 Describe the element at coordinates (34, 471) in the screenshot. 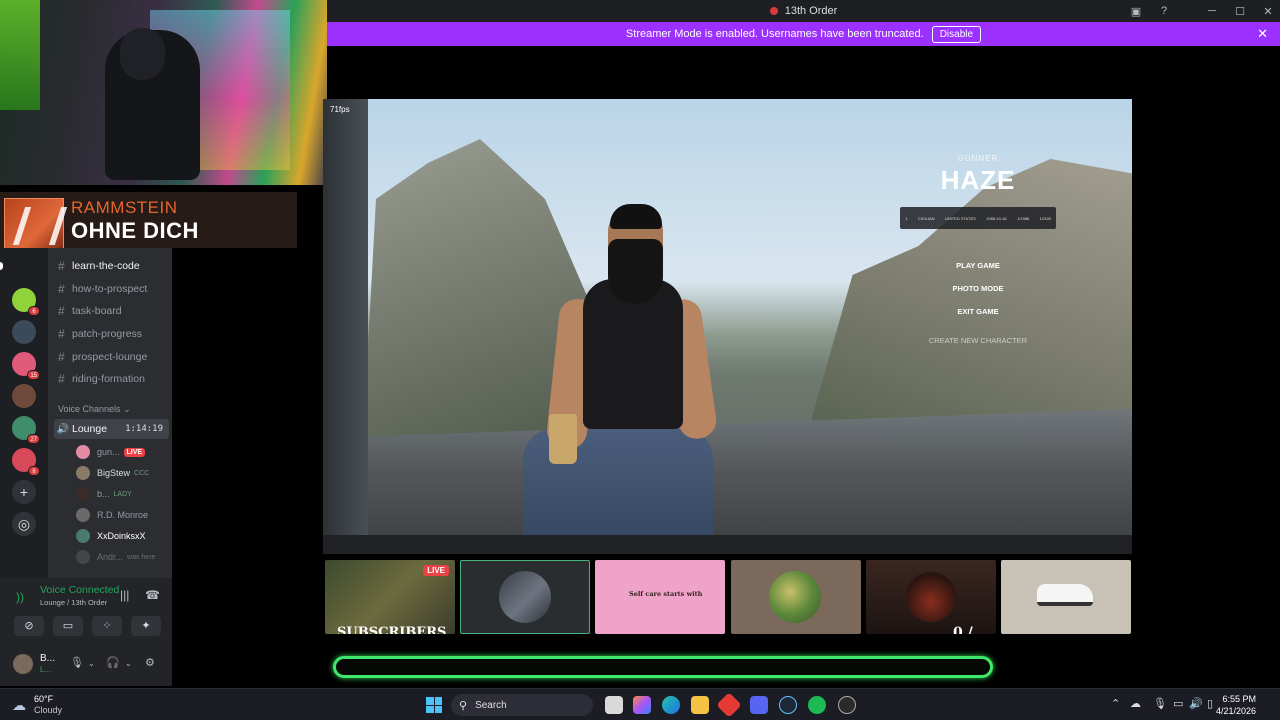

I see `mention-badge: 8` at that location.